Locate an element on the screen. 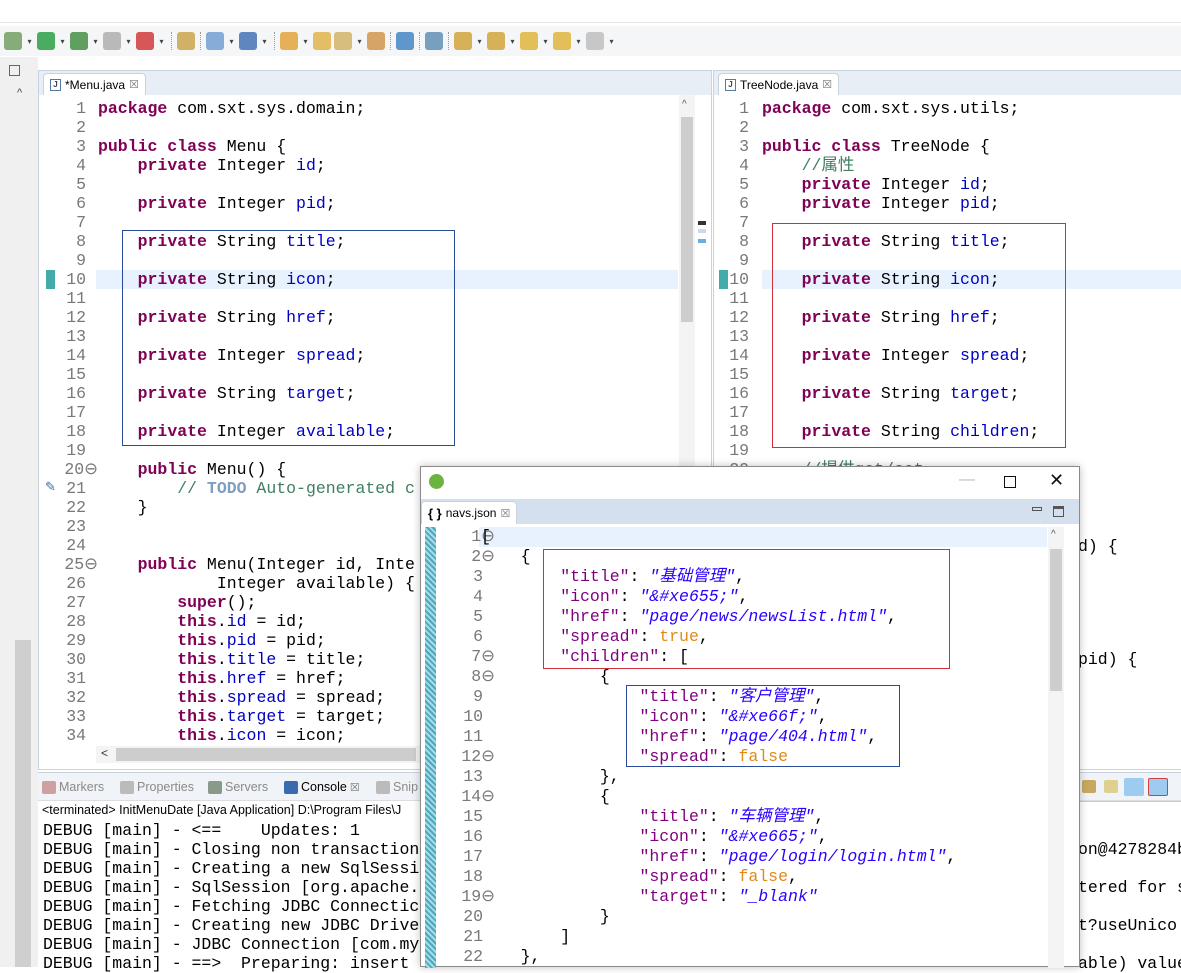 The height and width of the screenshot is (973, 1181). line-number: 20⊖ is located at coordinates (81, 469).